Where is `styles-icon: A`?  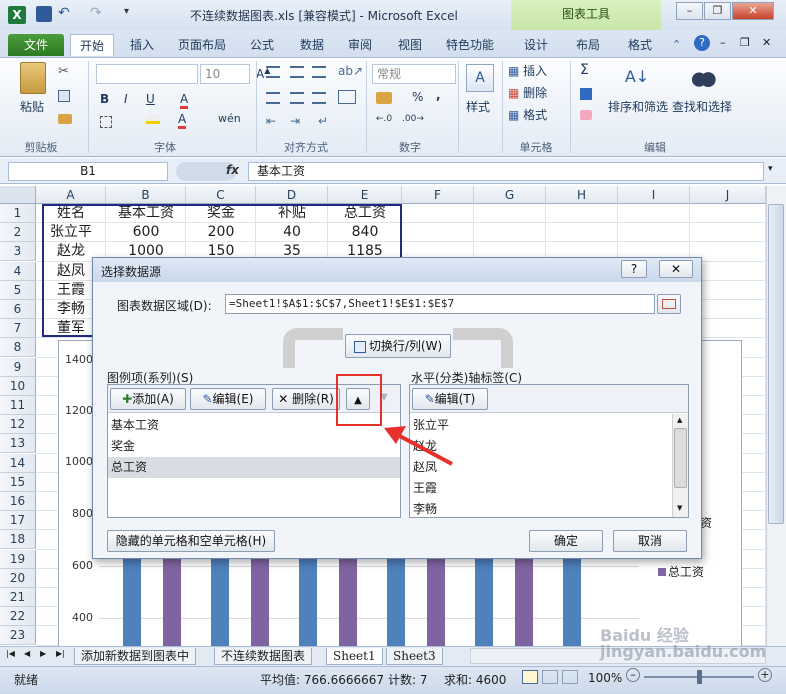
styles-icon: A is located at coordinates (480, 78).